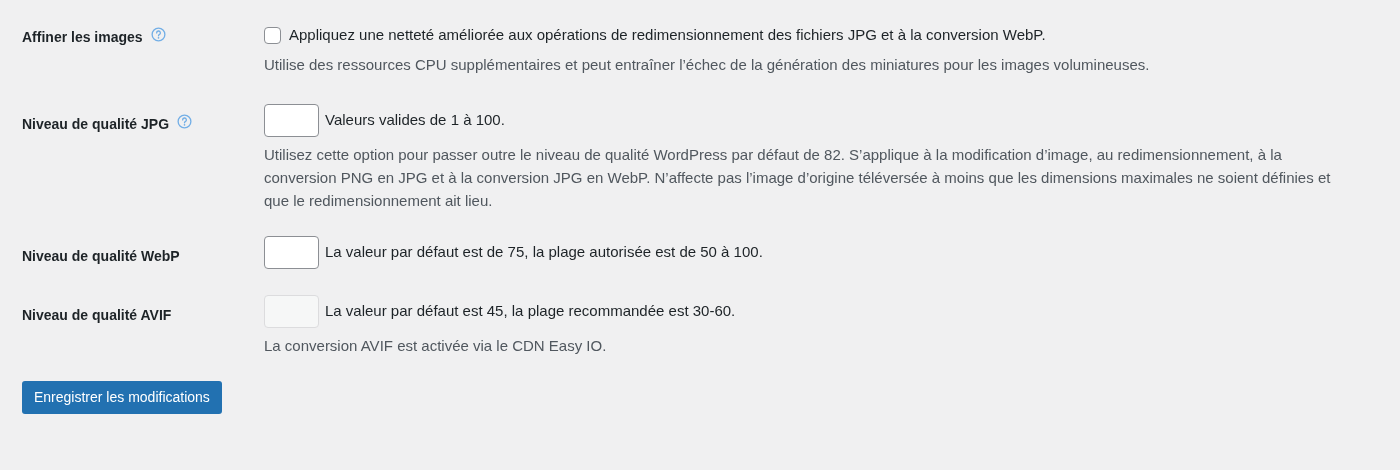 Image resolution: width=1400 pixels, height=470 pixels. I want to click on setting-label: Affiner les images, so click(82, 37).